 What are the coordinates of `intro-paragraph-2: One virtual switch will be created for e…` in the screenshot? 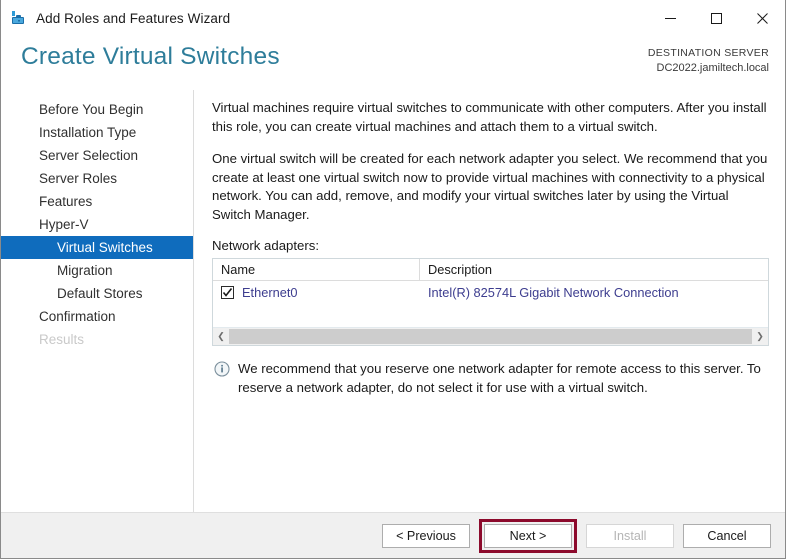 It's located at (490, 186).